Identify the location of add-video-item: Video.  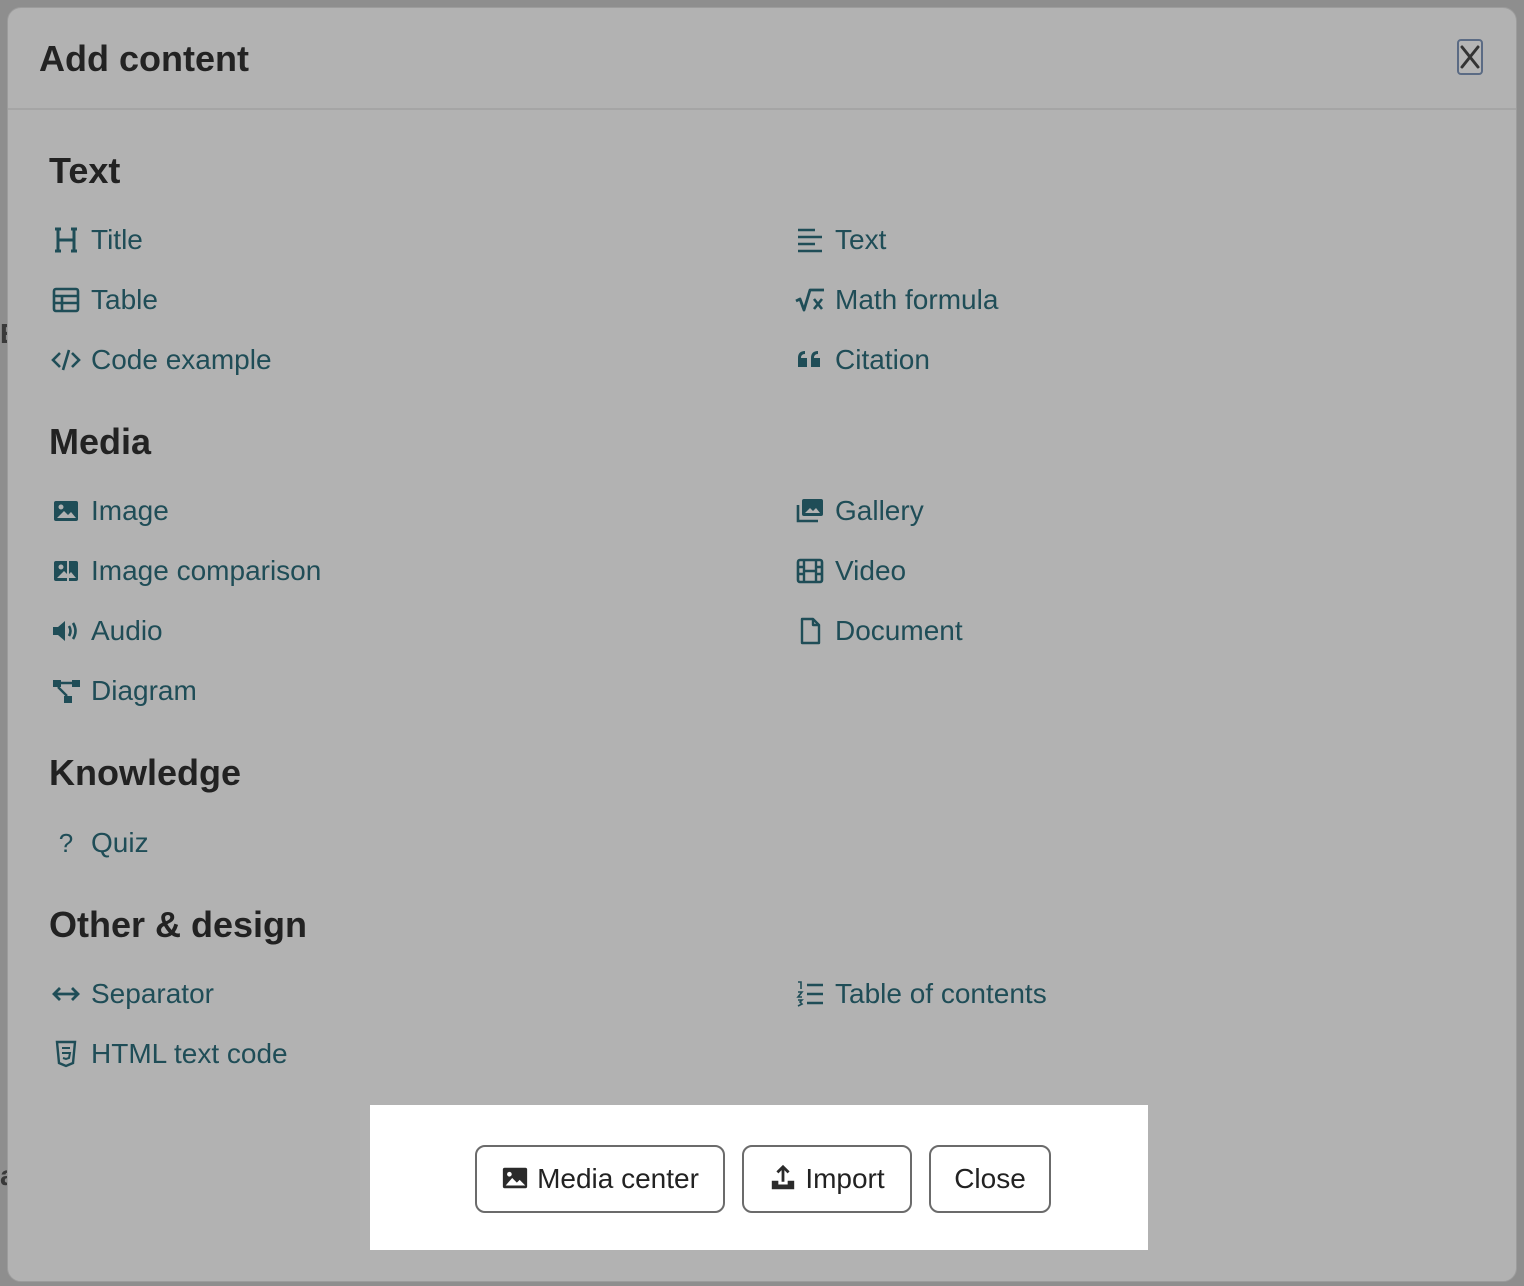
(849, 571).